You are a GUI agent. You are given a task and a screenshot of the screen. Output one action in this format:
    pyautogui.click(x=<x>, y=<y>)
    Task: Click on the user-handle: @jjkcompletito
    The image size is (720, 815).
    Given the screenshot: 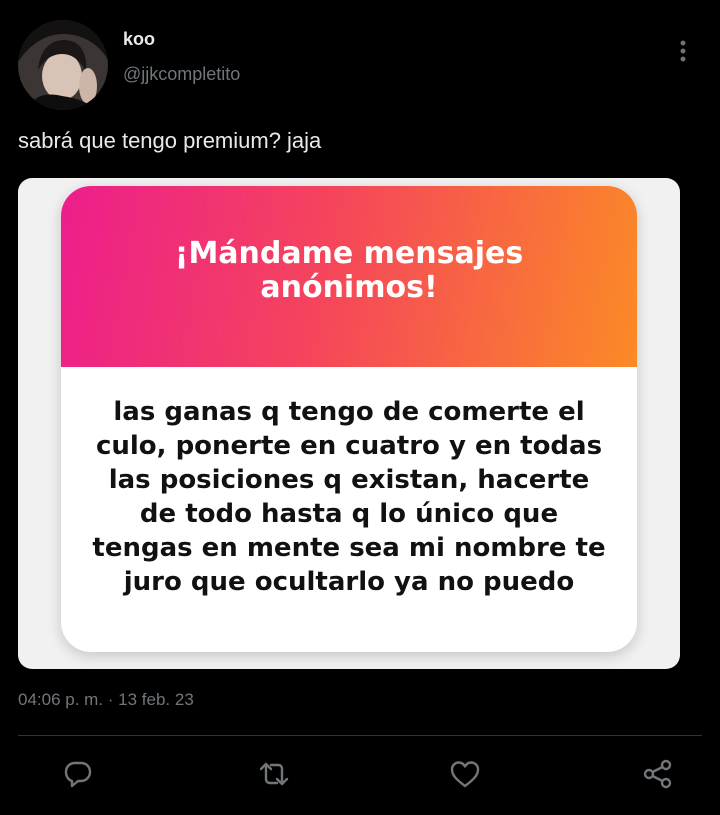 What is the action you would take?
    pyautogui.click(x=181, y=74)
    